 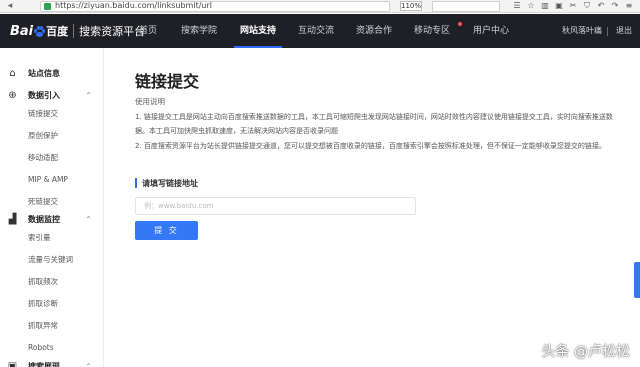 What do you see at coordinates (275, 206) in the screenshot?
I see `link-url-input` at bounding box center [275, 206].